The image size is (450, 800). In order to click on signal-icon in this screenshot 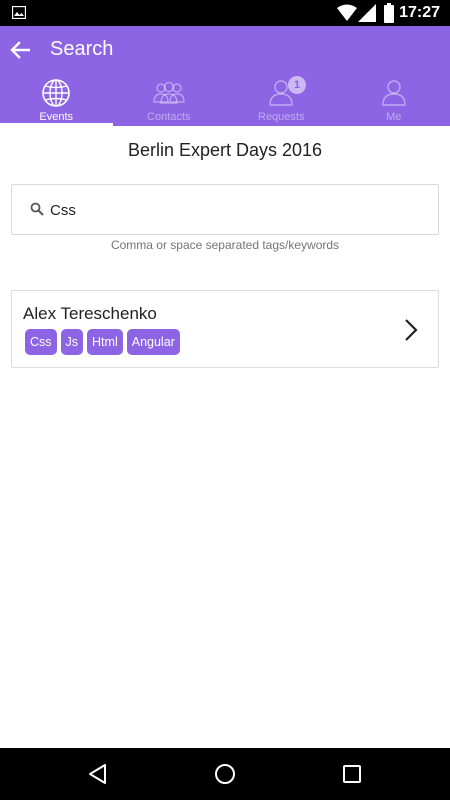, I will do `click(367, 13)`.